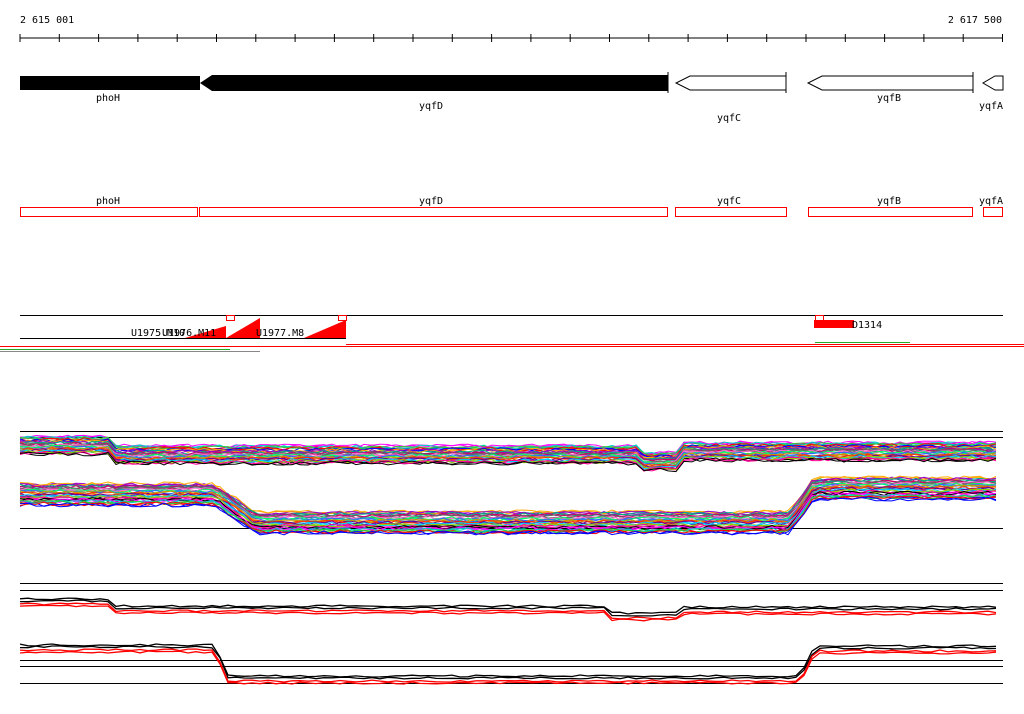  What do you see at coordinates (867, 325) in the screenshot?
I see `feature-label-d1314: D1314` at bounding box center [867, 325].